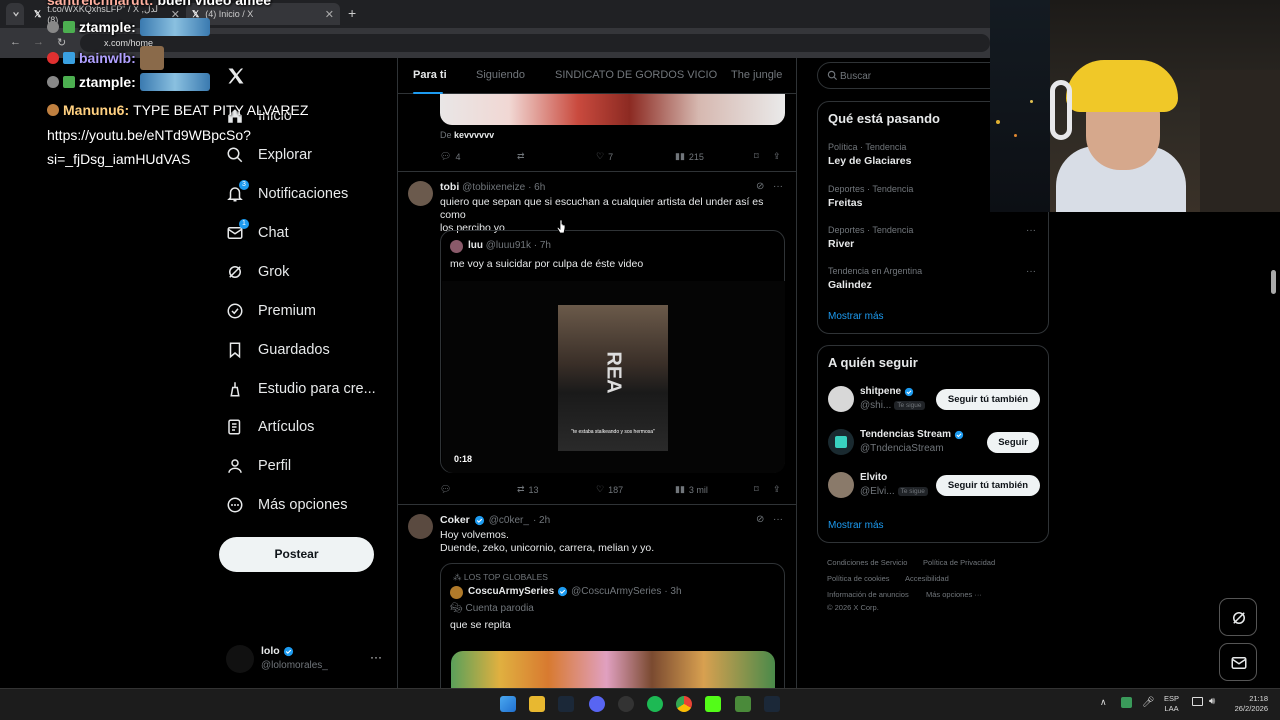 This screenshot has width=1280, height=720. What do you see at coordinates (1013, 442) in the screenshot?
I see `follow-button: Seguir` at bounding box center [1013, 442].